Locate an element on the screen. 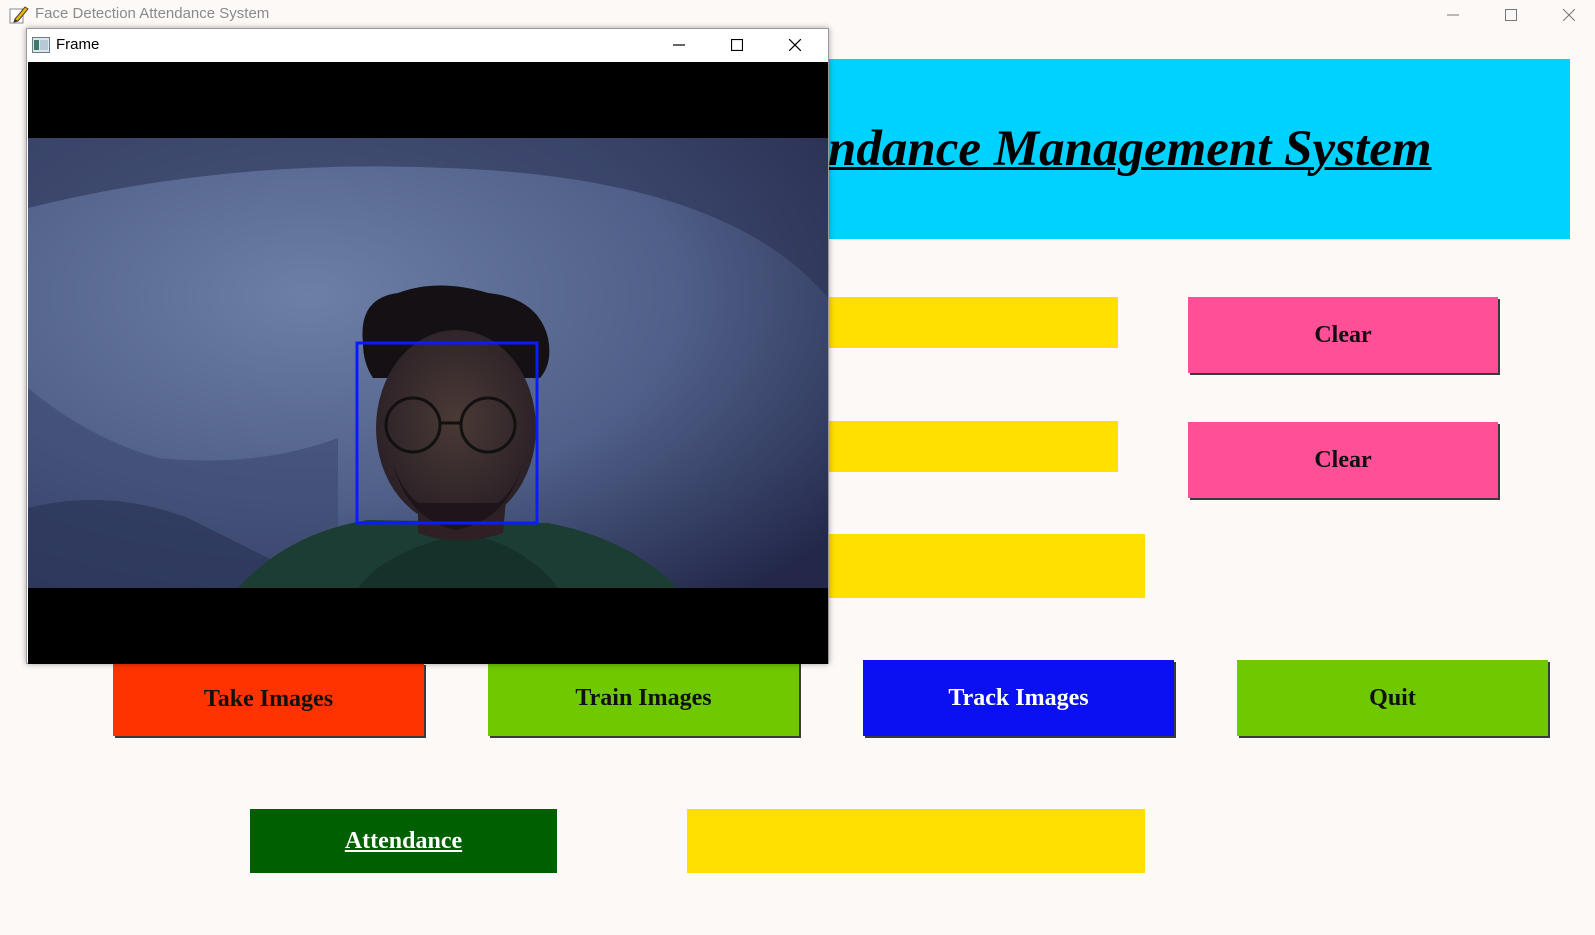 This screenshot has height=935, width=1595. page-title: ndance Management System is located at coordinates (1130, 149).